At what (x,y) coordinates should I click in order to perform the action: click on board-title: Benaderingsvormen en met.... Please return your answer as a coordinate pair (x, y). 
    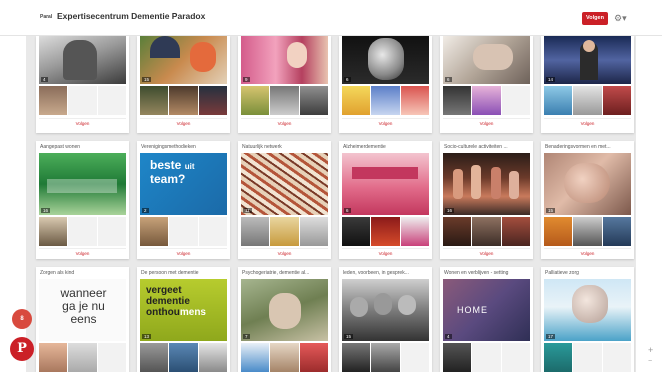
    Looking at the image, I should click on (588, 147).